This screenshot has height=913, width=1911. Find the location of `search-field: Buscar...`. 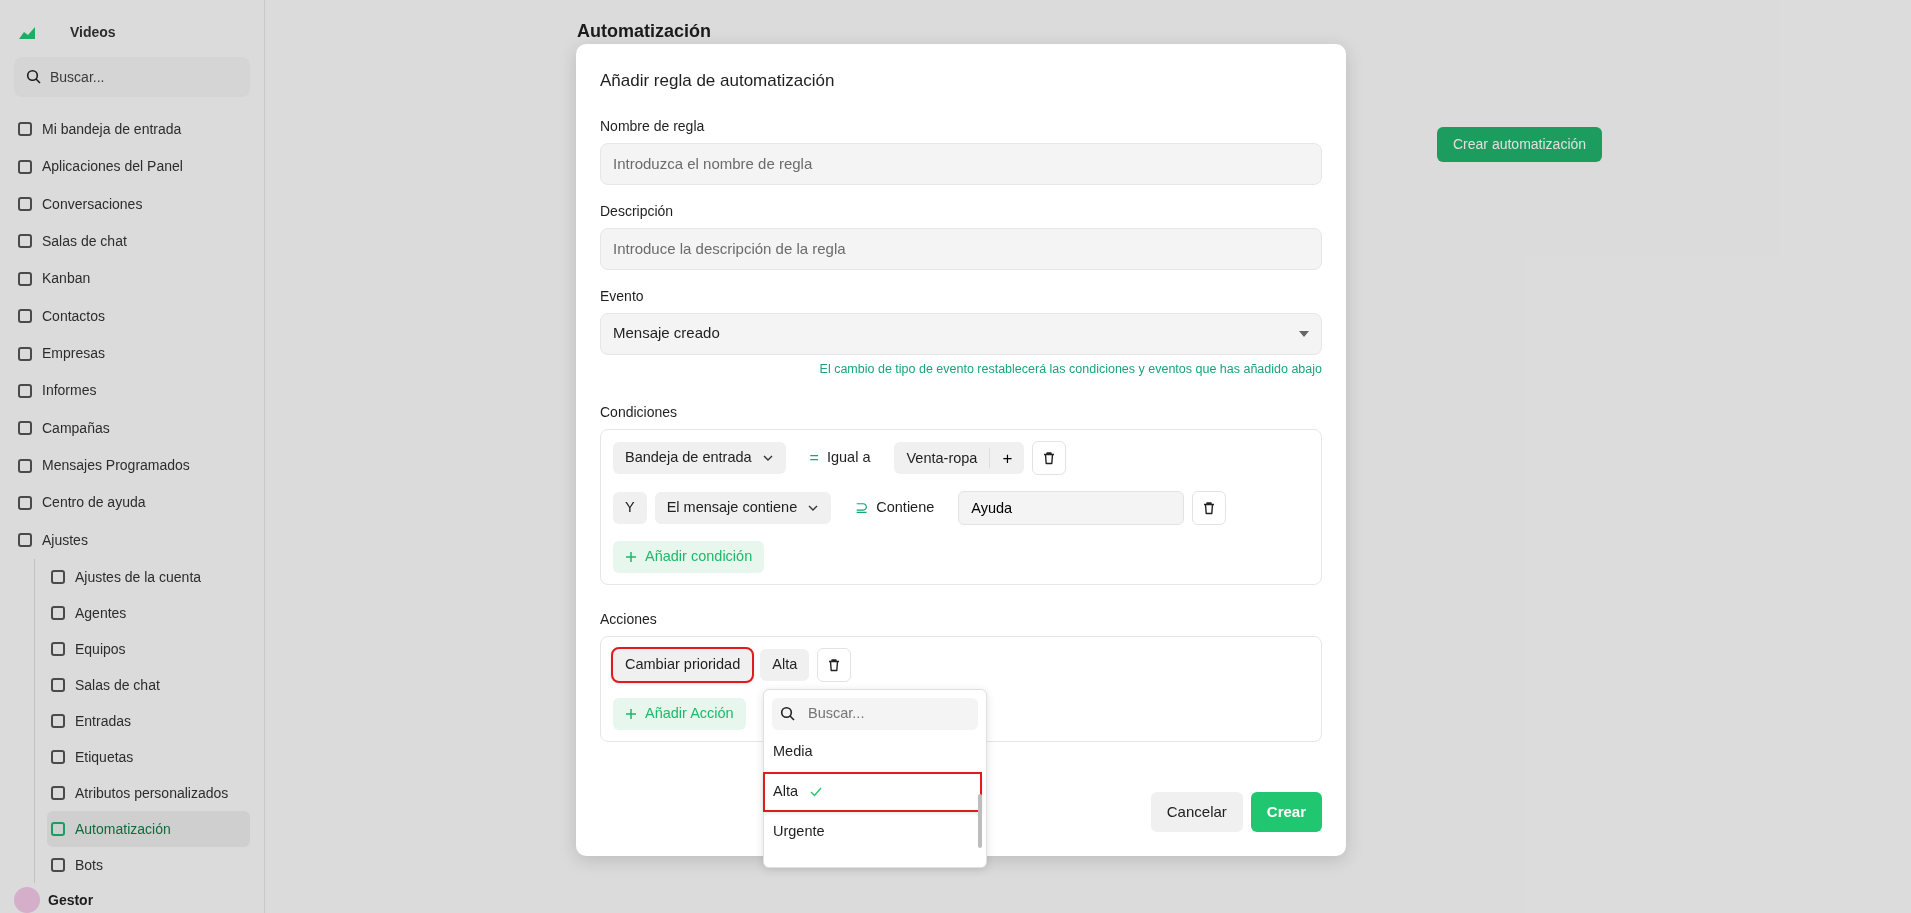

search-field: Buscar... is located at coordinates (132, 77).